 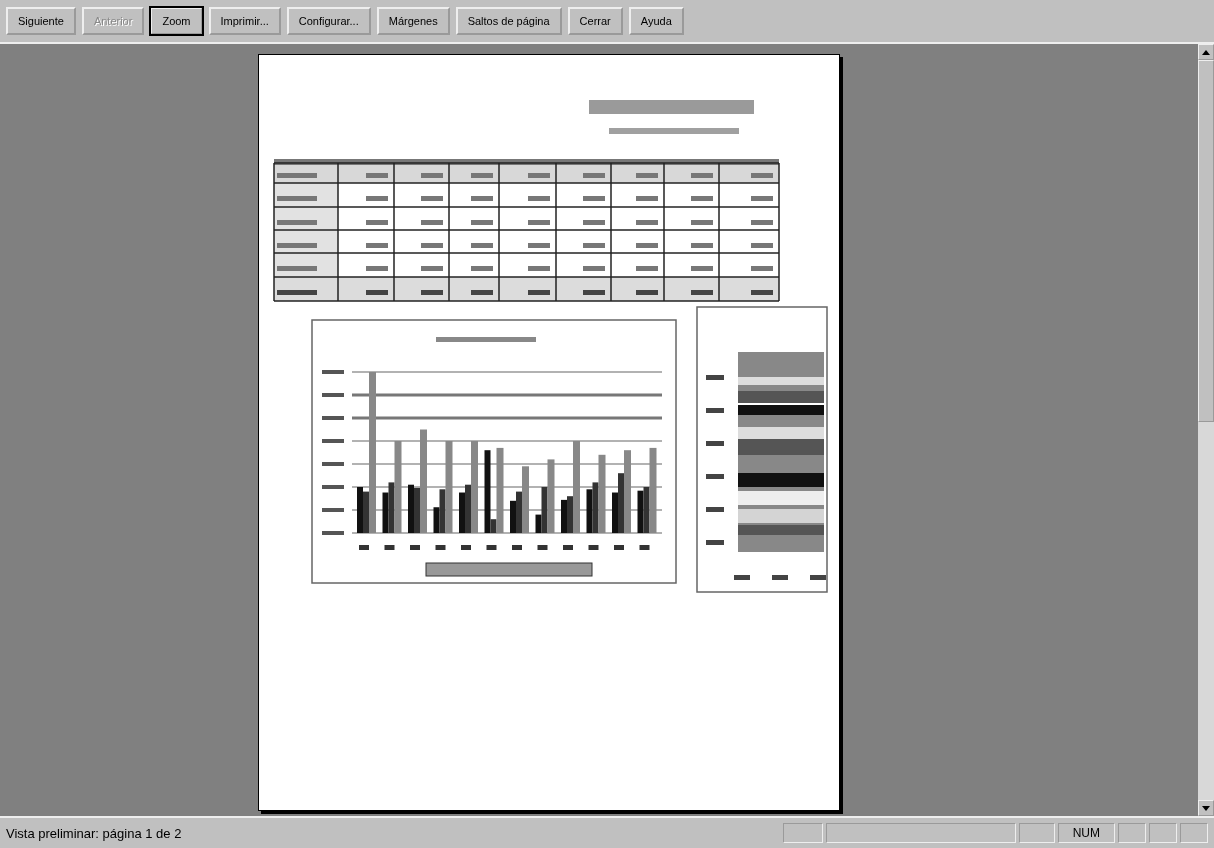 What do you see at coordinates (413, 21) in the screenshot?
I see `toolbar-button: Márgenes` at bounding box center [413, 21].